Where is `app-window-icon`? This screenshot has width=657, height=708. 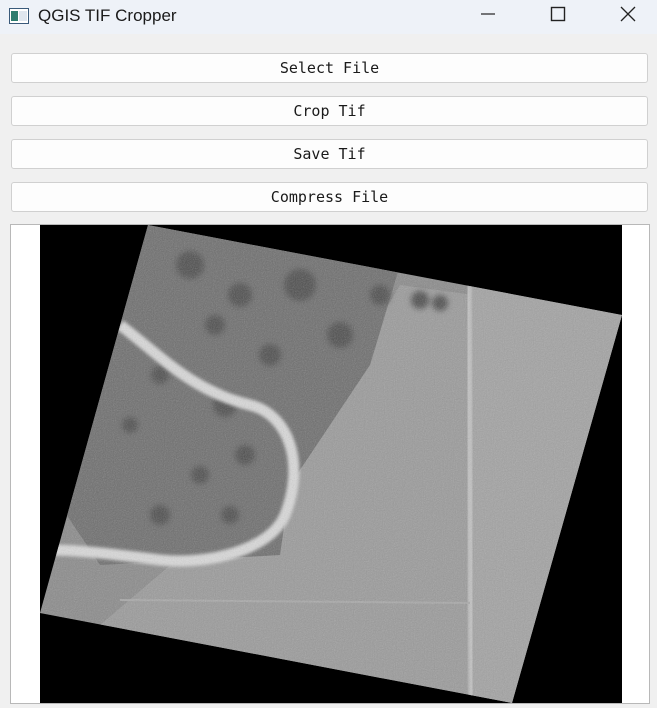 app-window-icon is located at coordinates (19, 16).